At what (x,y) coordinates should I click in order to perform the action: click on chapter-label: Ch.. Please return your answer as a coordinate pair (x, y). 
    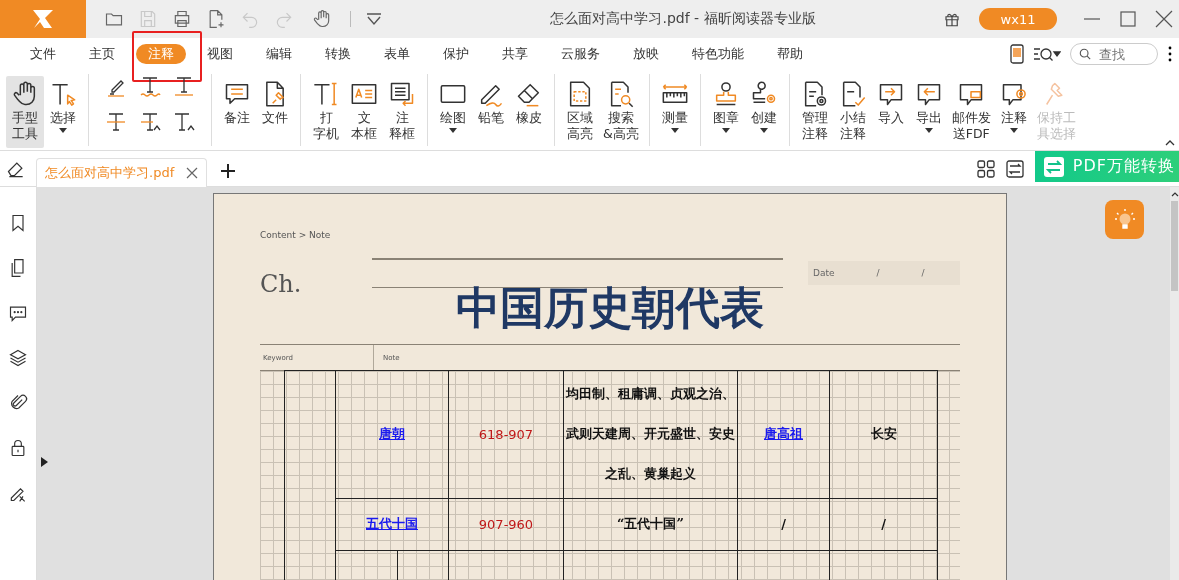
    Looking at the image, I should click on (281, 283).